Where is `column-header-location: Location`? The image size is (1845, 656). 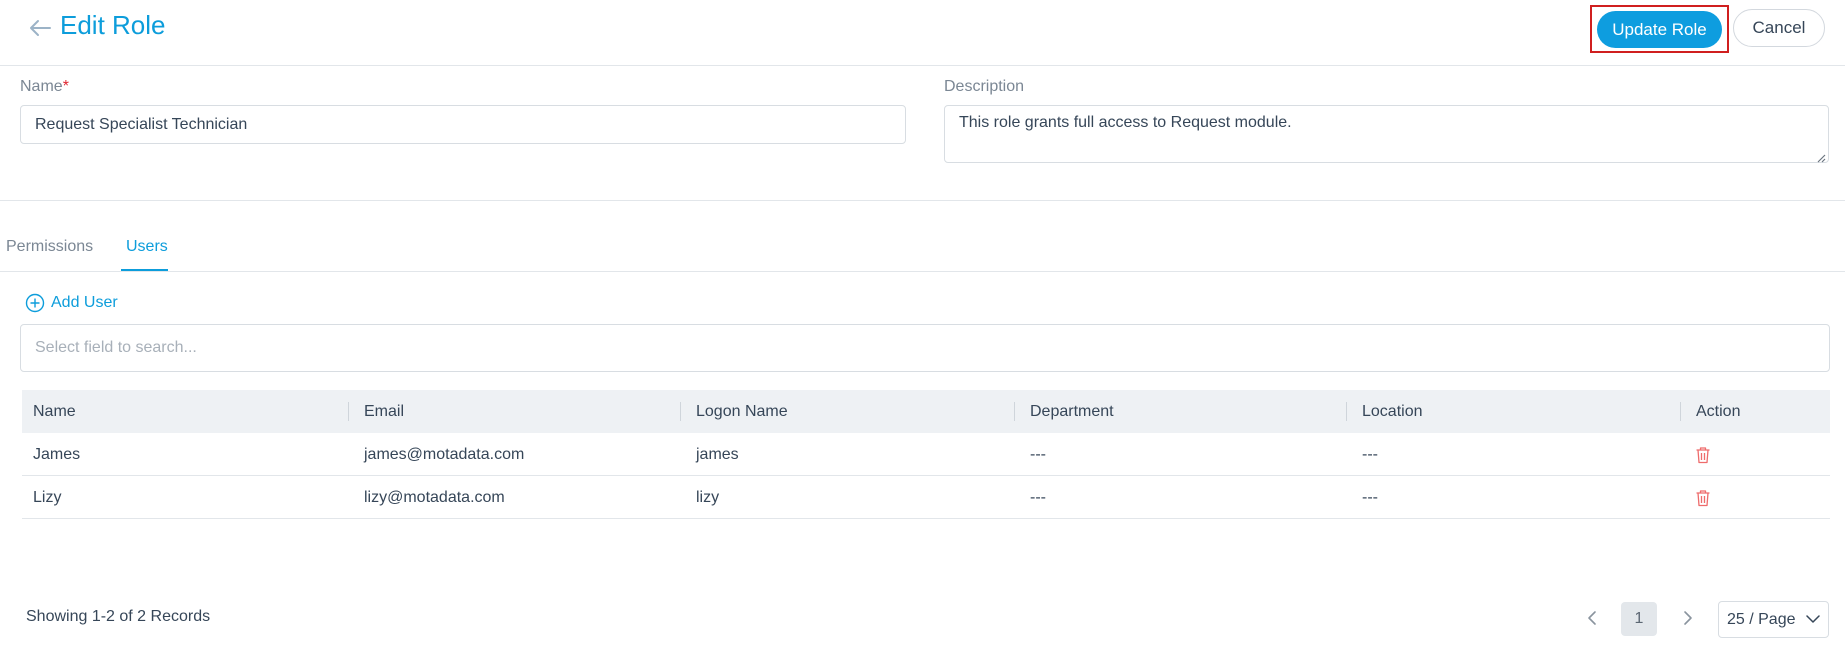
column-header-location: Location is located at coordinates (1392, 411).